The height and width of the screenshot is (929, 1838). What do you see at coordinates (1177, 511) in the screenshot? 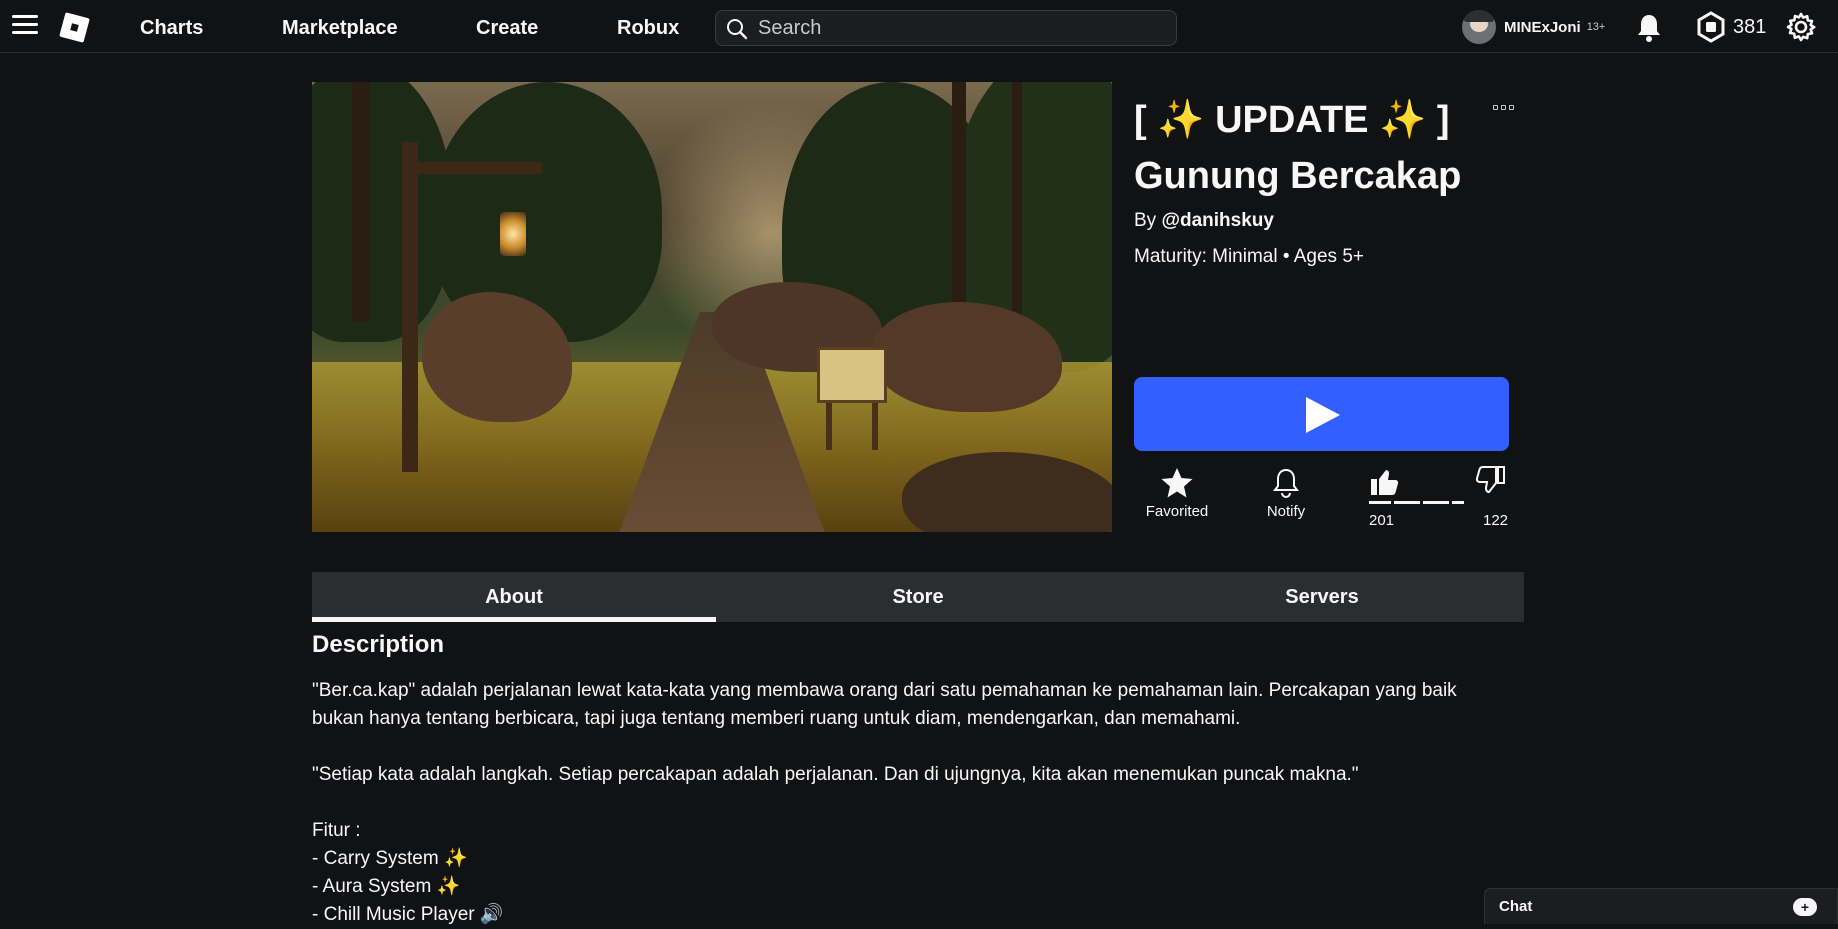
I see `favorite-label: Favorited` at bounding box center [1177, 511].